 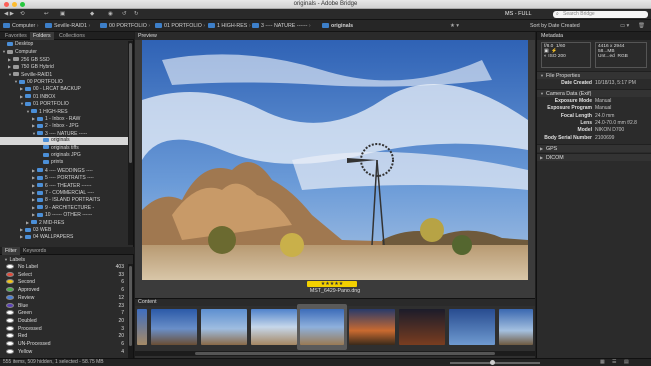 What do you see at coordinates (64, 214) in the screenshot?
I see `tree-item: ▶ 10 ------ OTHER ------` at bounding box center [64, 214].